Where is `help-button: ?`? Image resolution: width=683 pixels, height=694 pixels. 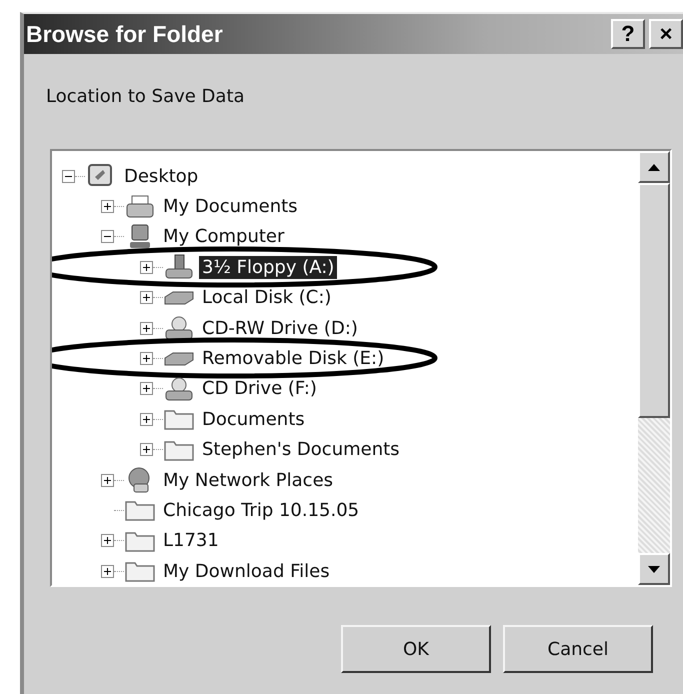 help-button: ? is located at coordinates (628, 34).